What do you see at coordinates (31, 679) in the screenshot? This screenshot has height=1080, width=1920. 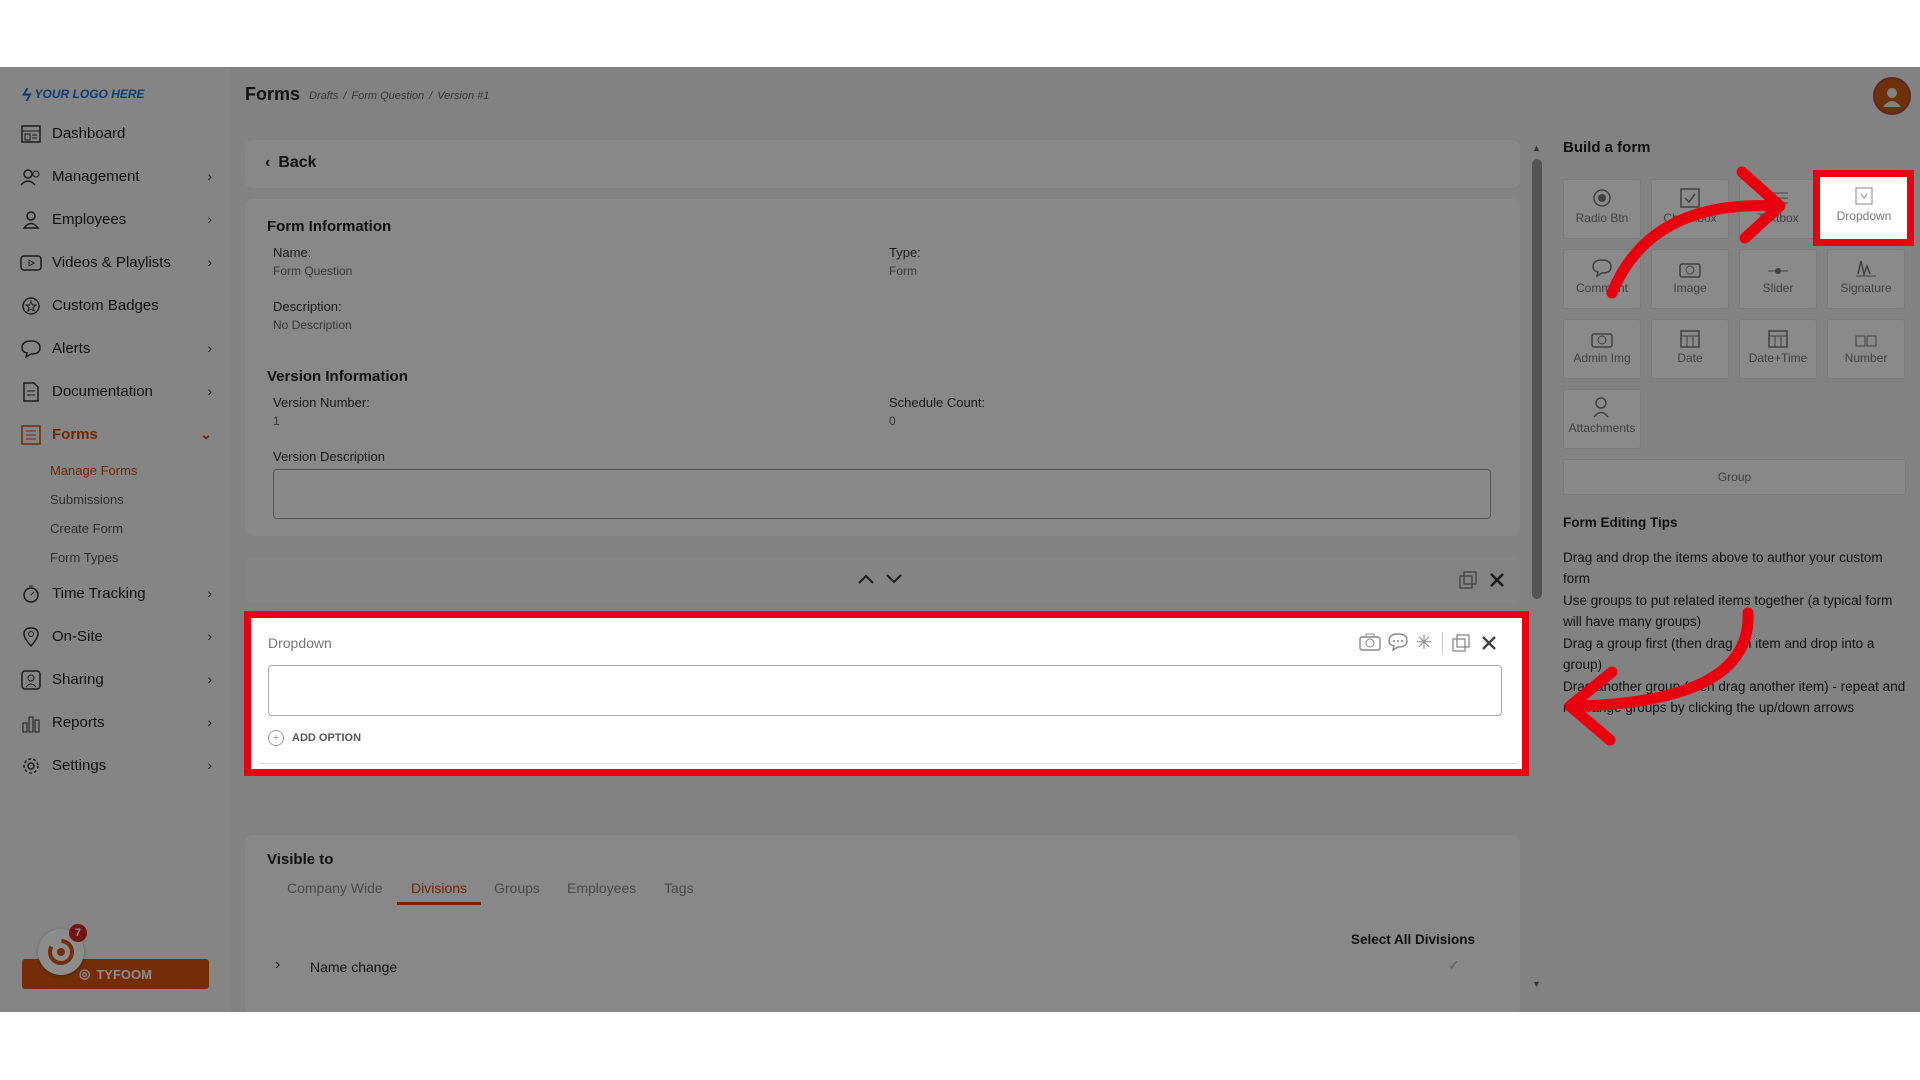 I see `share-icon` at bounding box center [31, 679].